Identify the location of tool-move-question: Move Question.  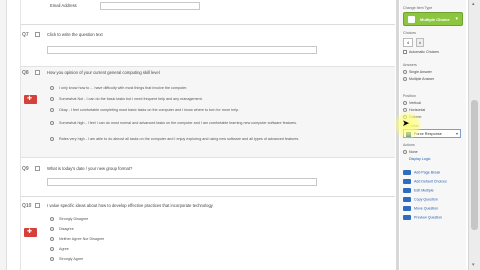
(420, 208).